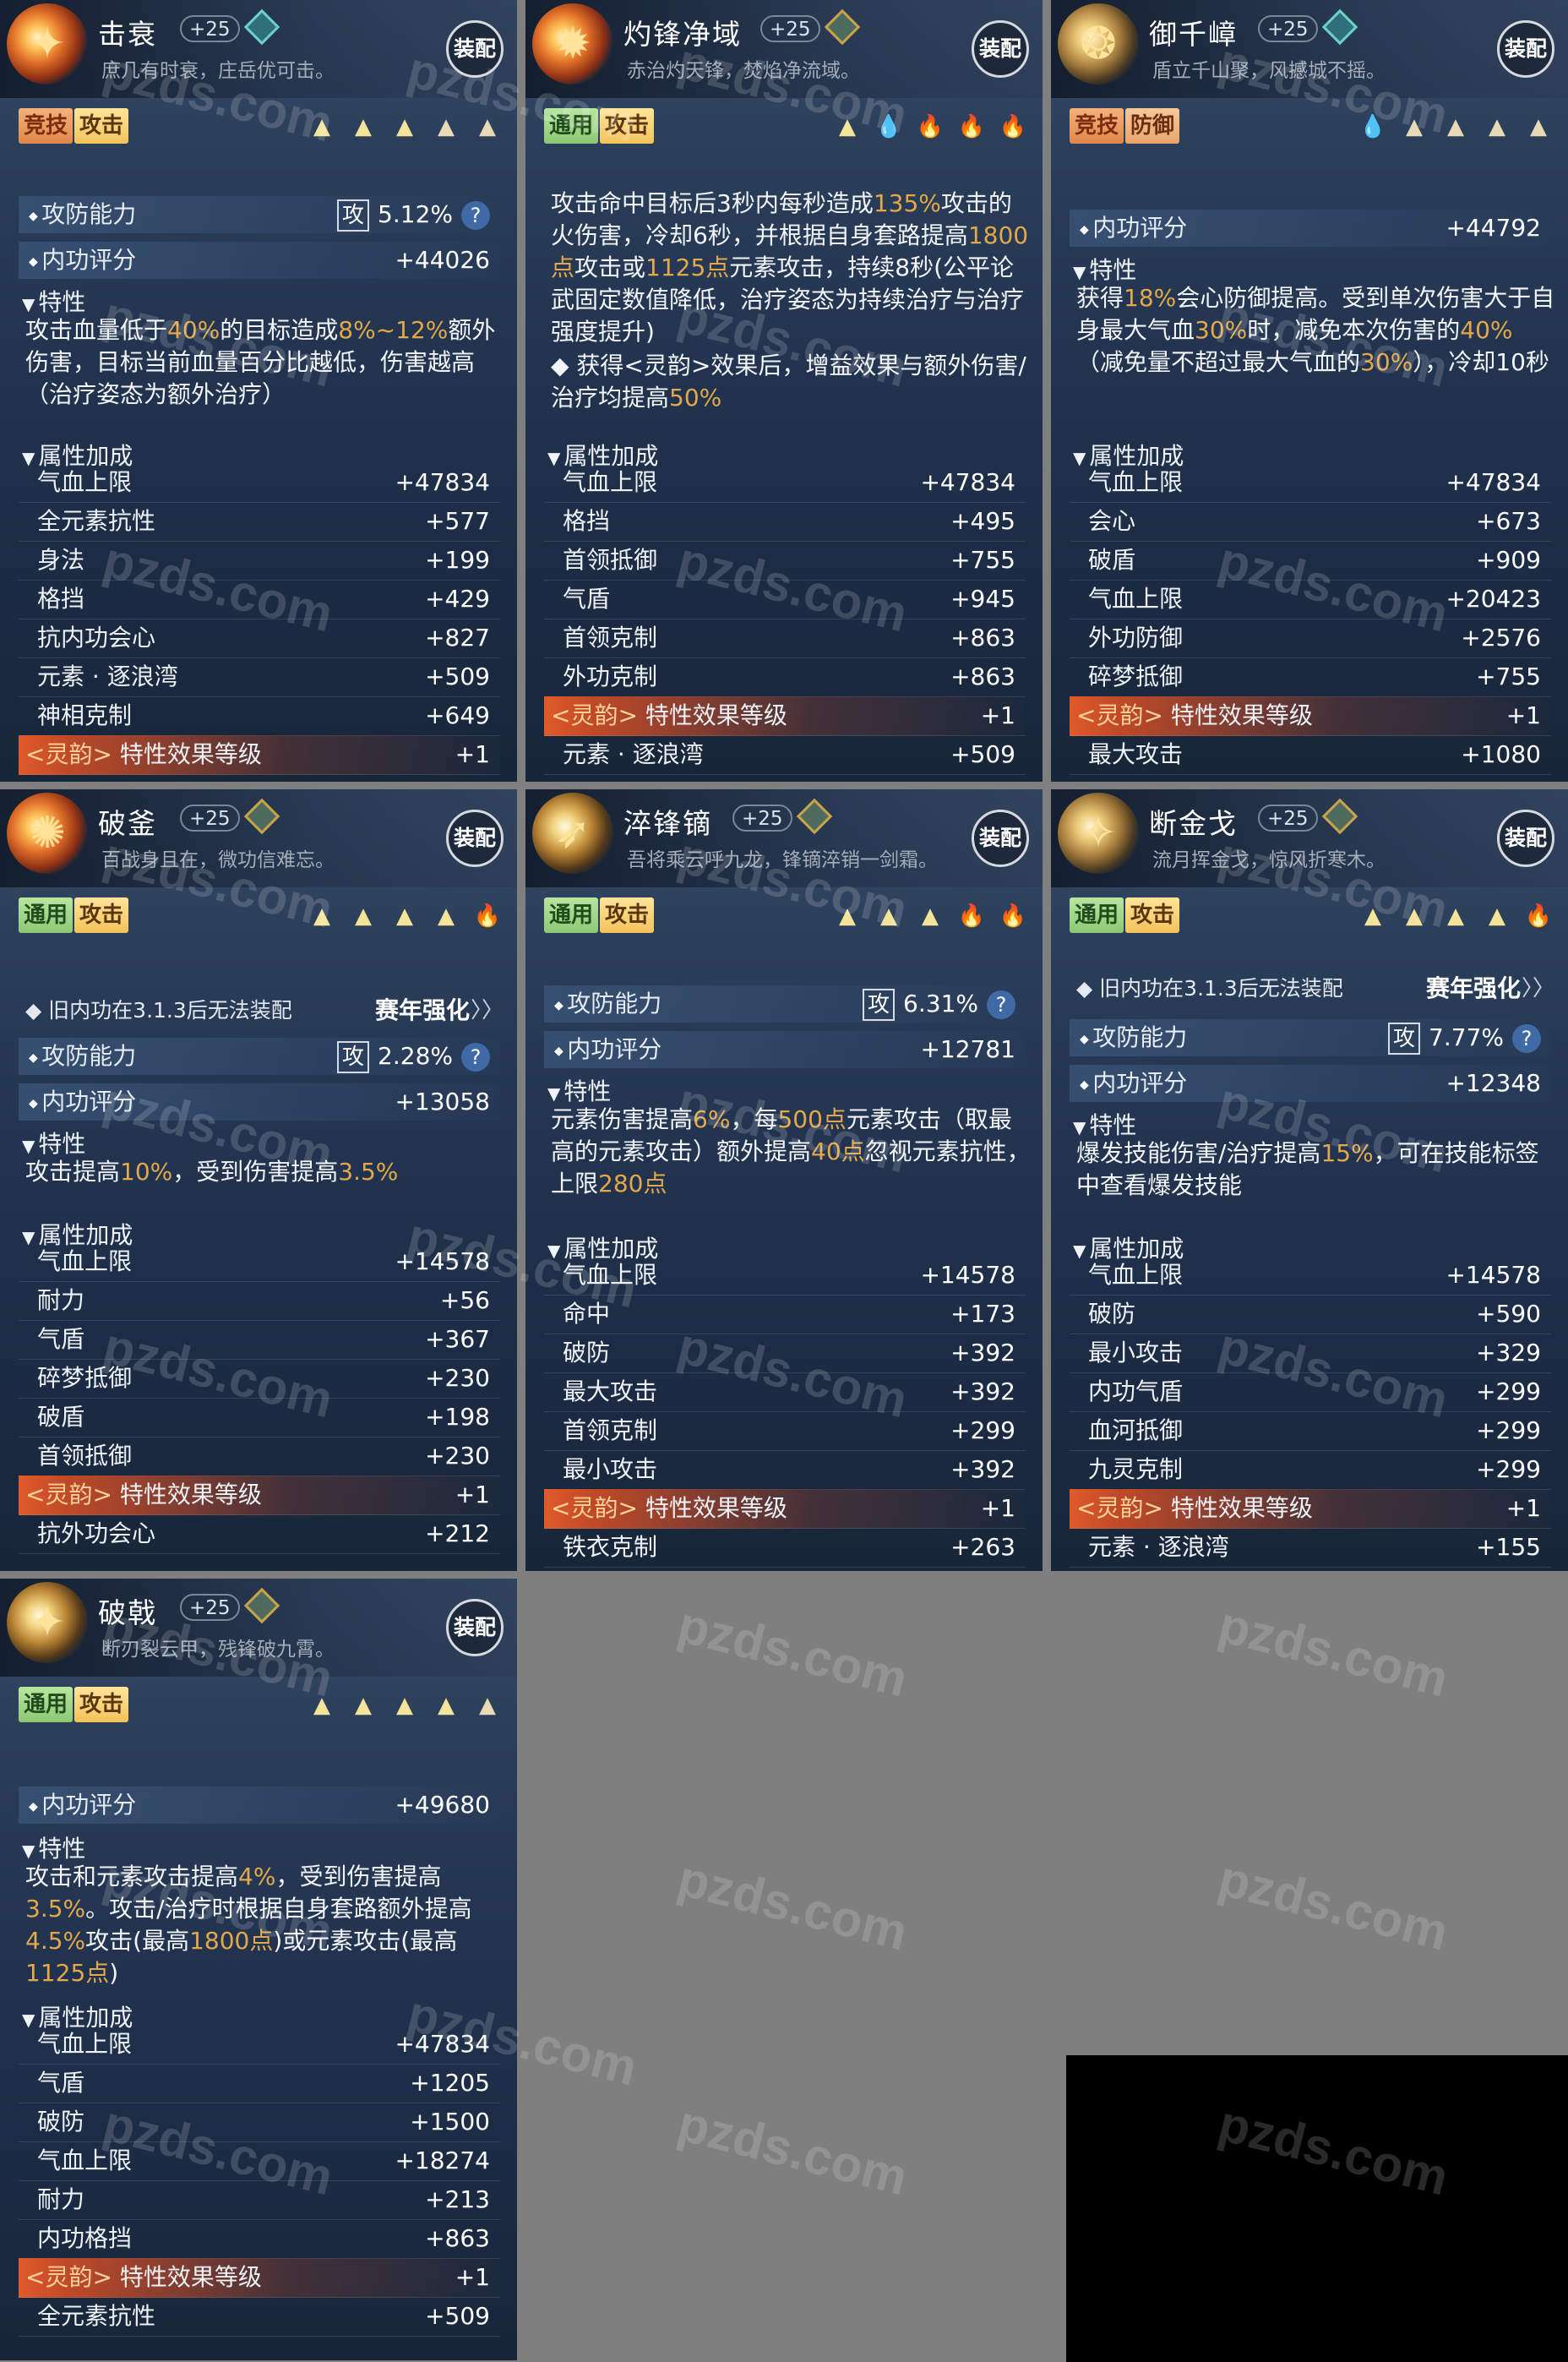 Image resolution: width=1568 pixels, height=2362 pixels. Describe the element at coordinates (610, 1430) in the screenshot. I see `attribute-name: 首领克制` at that location.